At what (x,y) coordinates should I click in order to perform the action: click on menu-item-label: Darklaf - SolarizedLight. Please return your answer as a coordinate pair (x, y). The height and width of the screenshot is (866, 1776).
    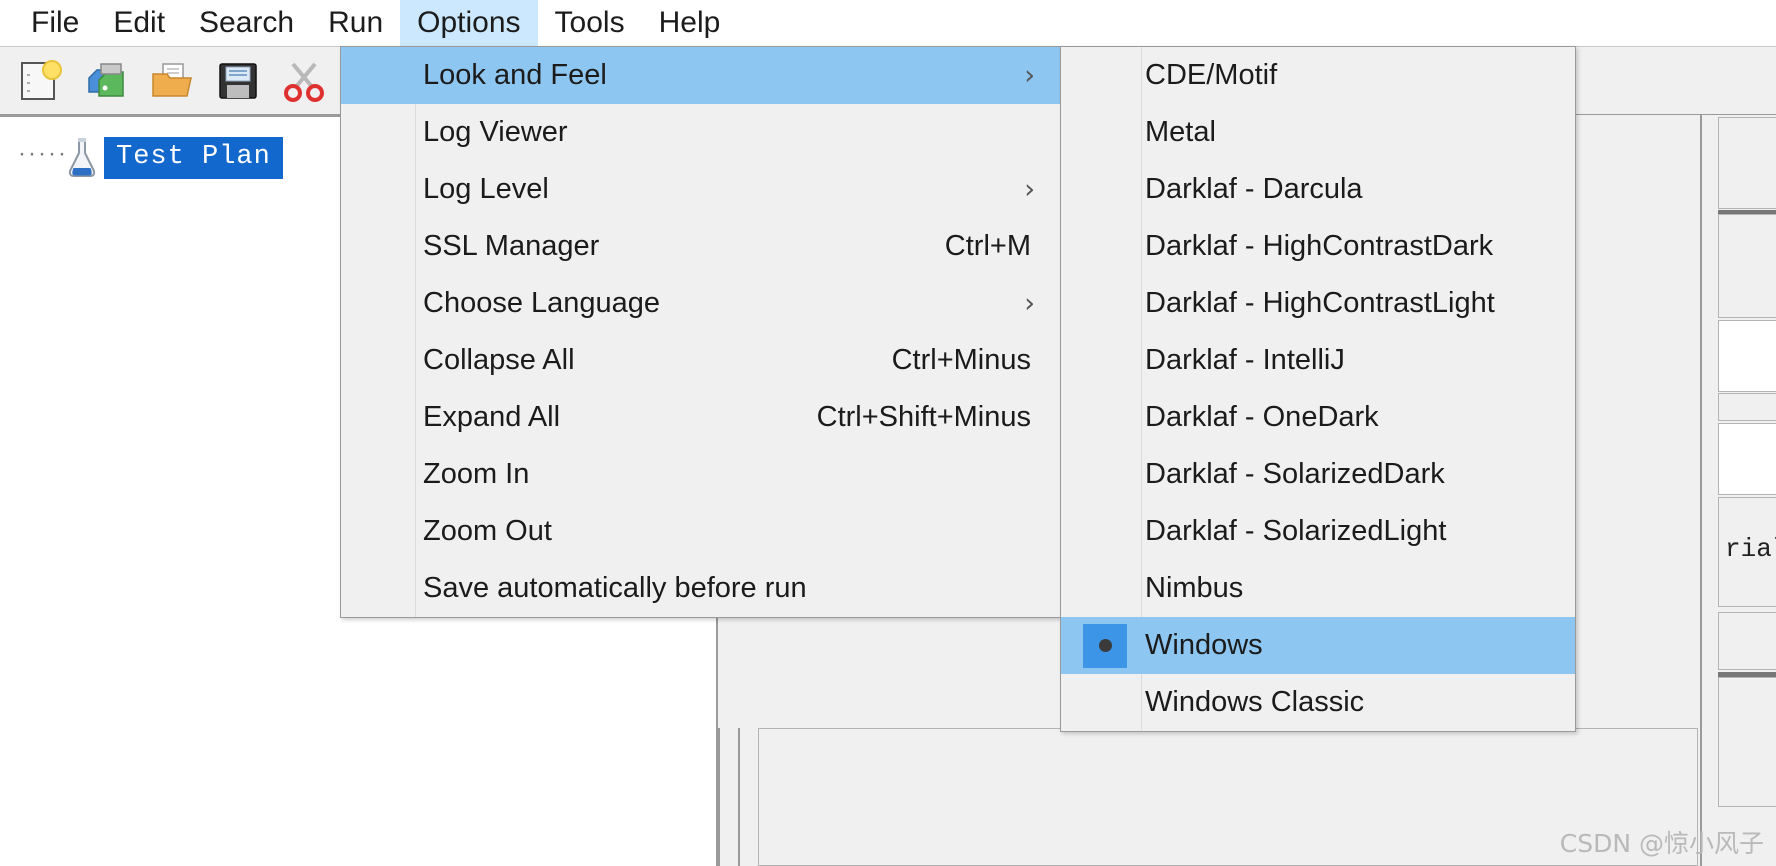
    Looking at the image, I should click on (1296, 531).